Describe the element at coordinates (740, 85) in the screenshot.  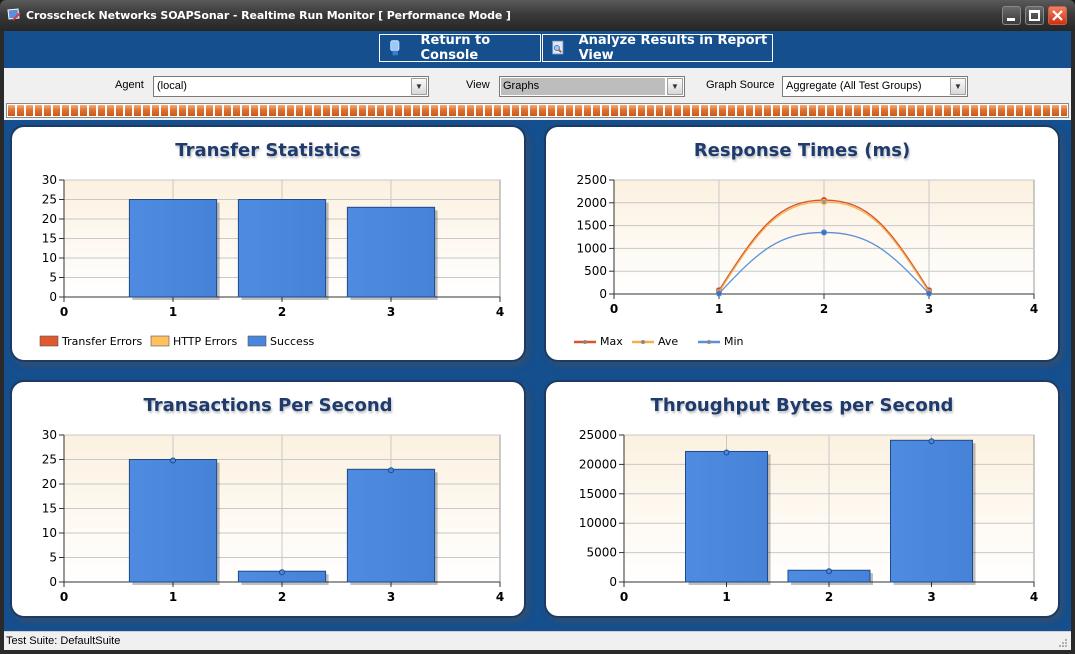
I see `graph-source-label: Graph Source` at that location.